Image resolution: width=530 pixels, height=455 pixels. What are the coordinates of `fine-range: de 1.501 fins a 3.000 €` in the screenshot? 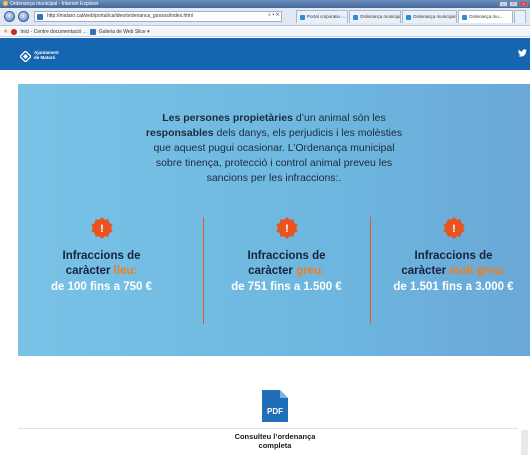 It's located at (453, 287).